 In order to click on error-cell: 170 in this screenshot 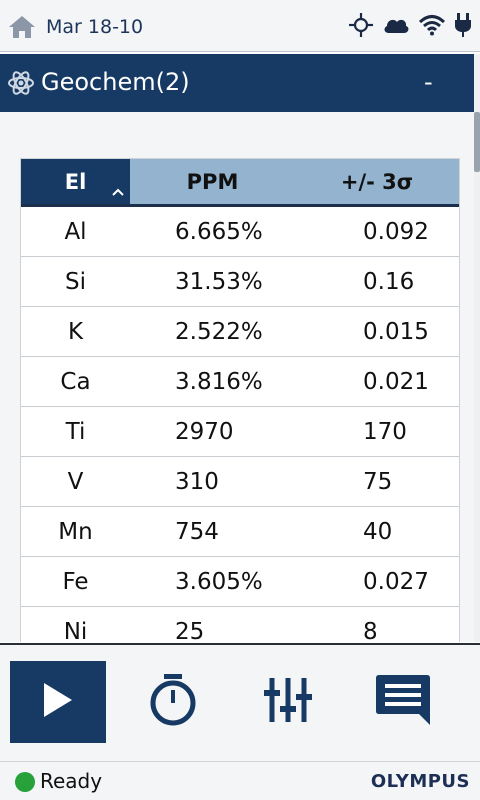, I will do `click(385, 431)`.